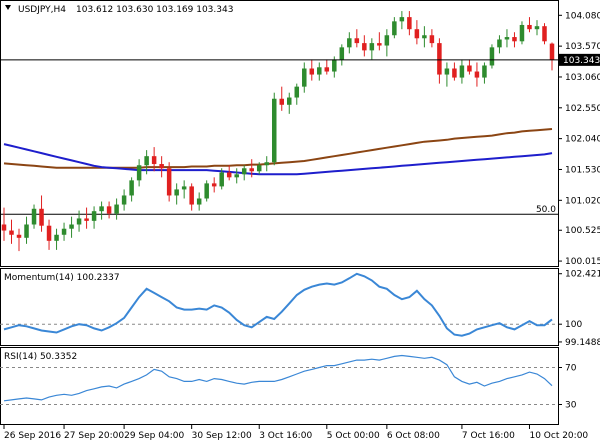 The width and height of the screenshot is (600, 443). What do you see at coordinates (582, 201) in the screenshot?
I see `price-tick-label: 101.020` at bounding box center [582, 201].